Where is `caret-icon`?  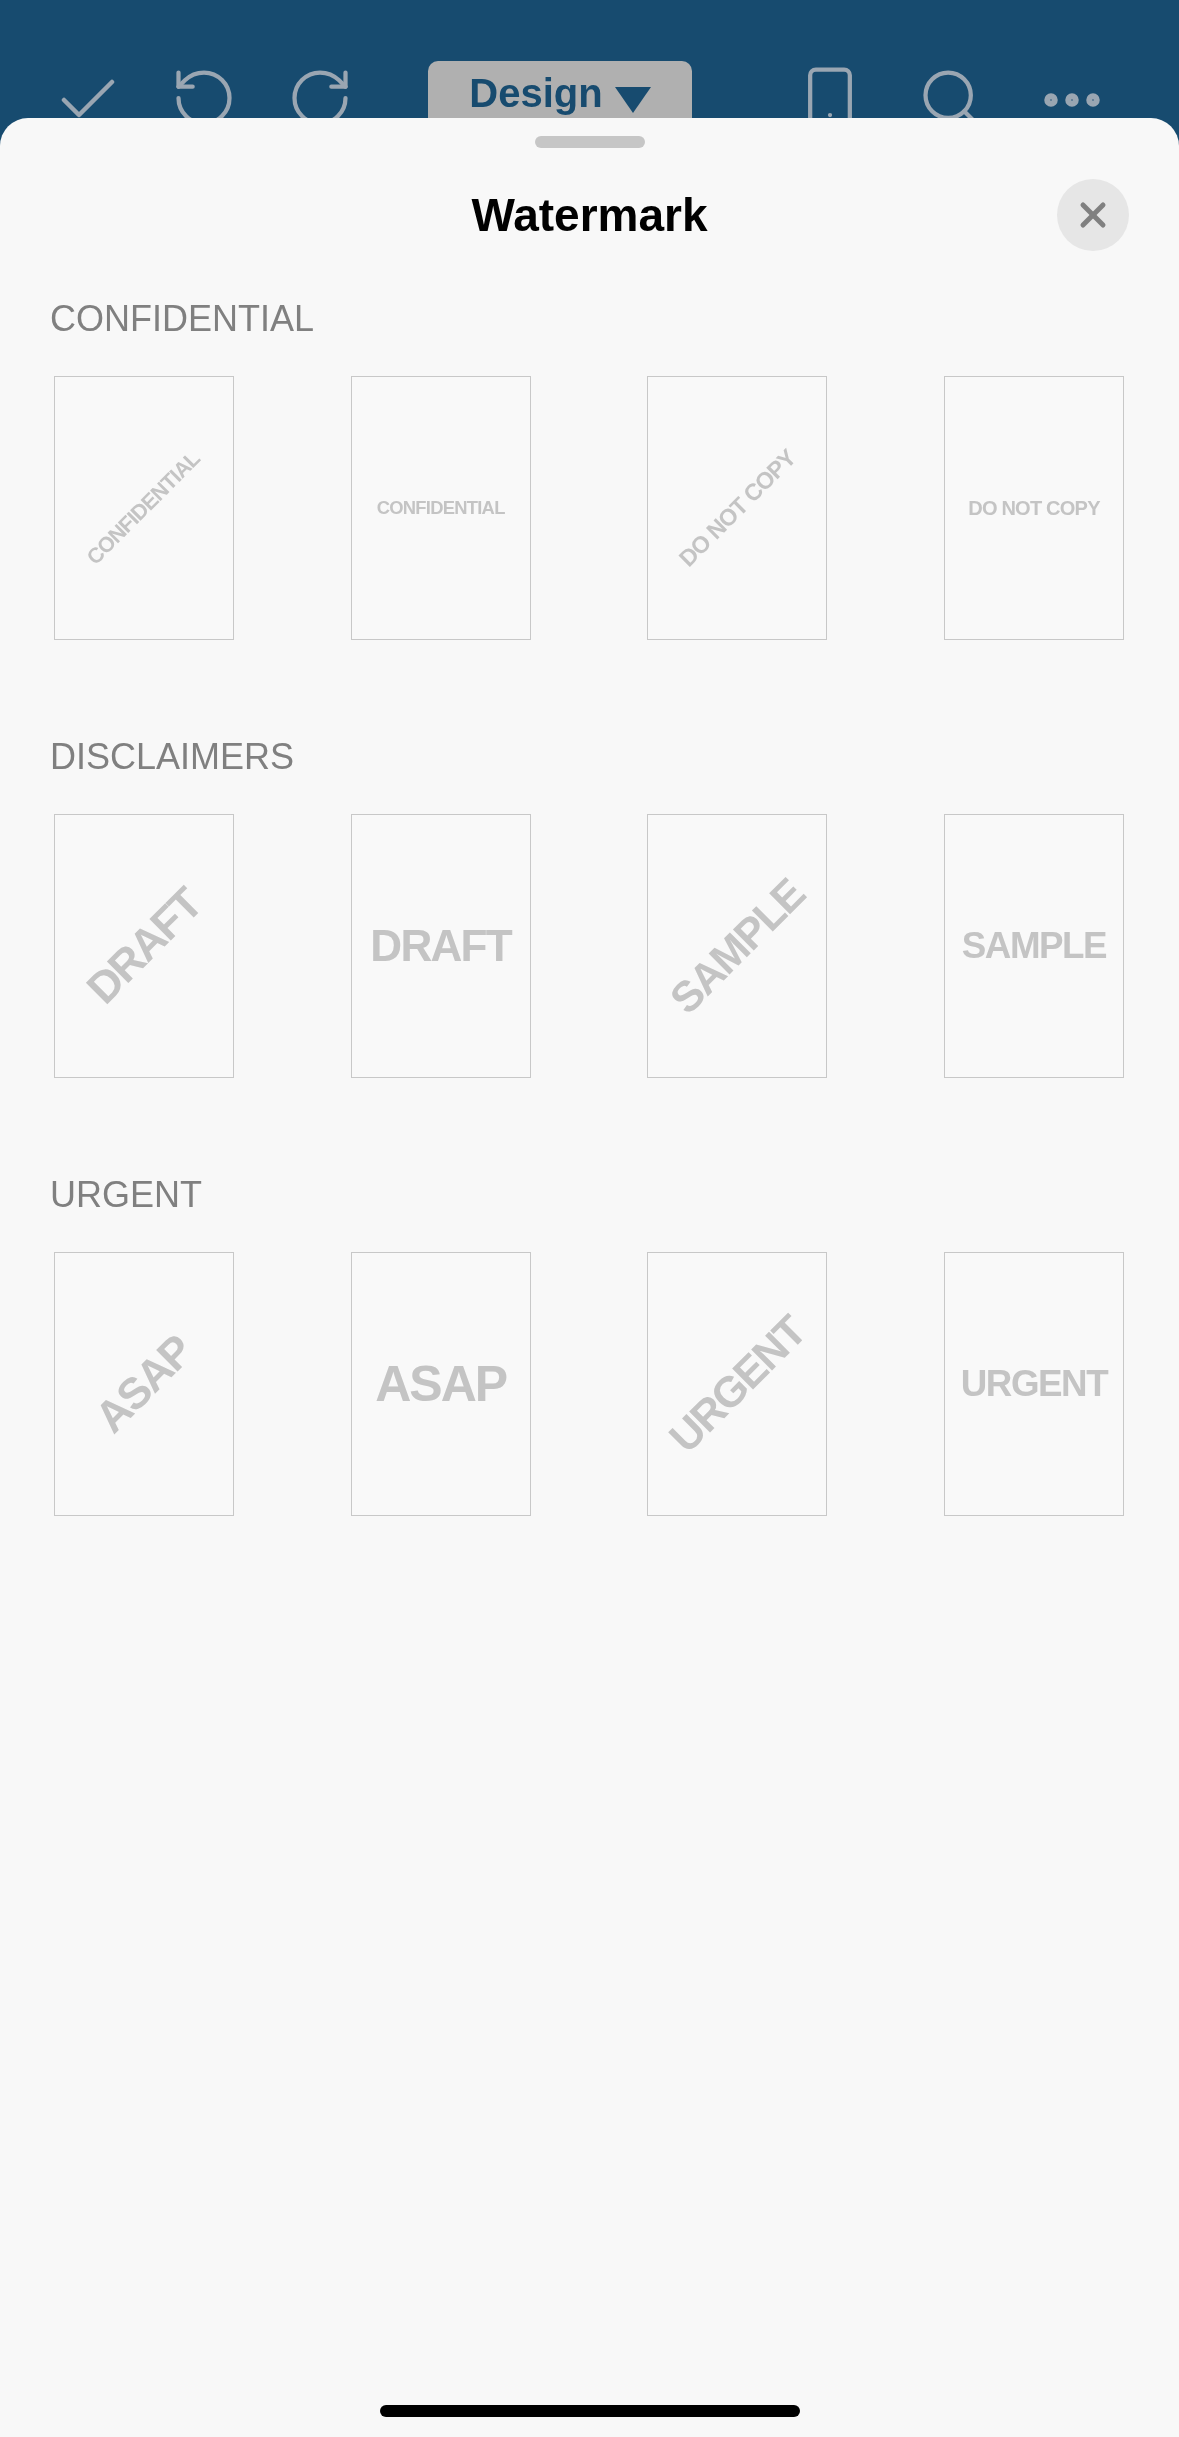 caret-icon is located at coordinates (632, 100).